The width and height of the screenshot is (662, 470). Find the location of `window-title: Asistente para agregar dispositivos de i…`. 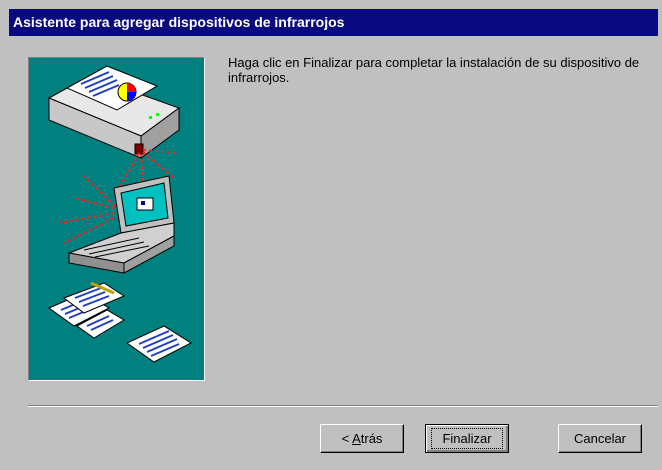

window-title: Asistente para agregar dispositivos de i… is located at coordinates (333, 22).